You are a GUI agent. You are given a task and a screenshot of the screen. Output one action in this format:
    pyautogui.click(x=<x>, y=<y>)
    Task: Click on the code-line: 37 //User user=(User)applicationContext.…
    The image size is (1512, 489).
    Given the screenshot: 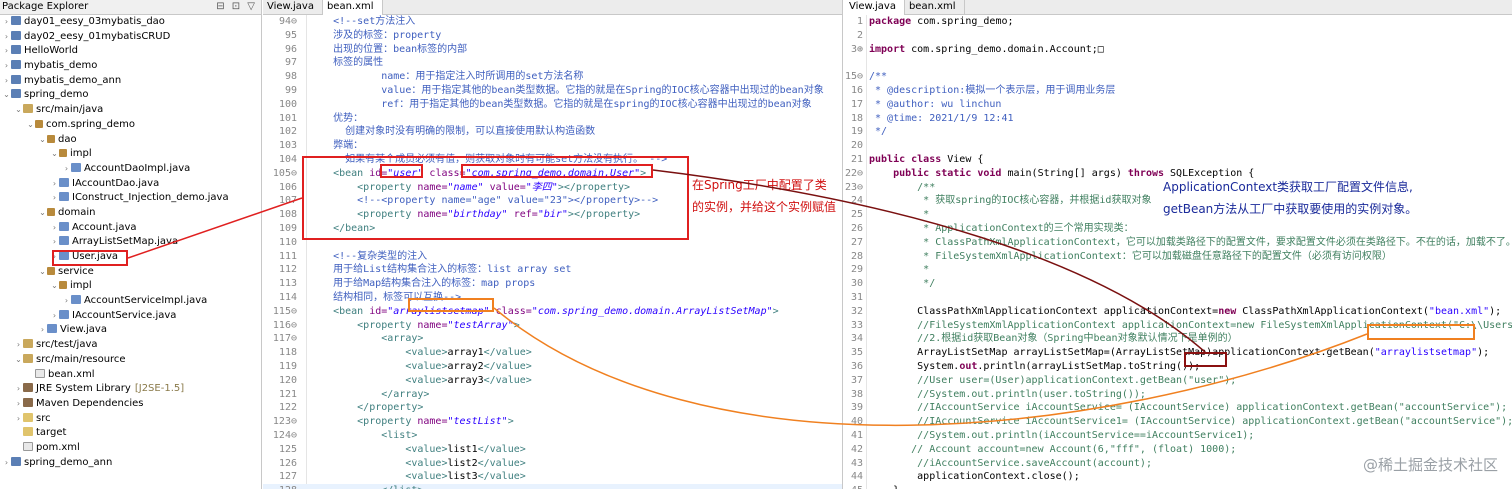 What is the action you would take?
    pyautogui.click(x=1178, y=381)
    